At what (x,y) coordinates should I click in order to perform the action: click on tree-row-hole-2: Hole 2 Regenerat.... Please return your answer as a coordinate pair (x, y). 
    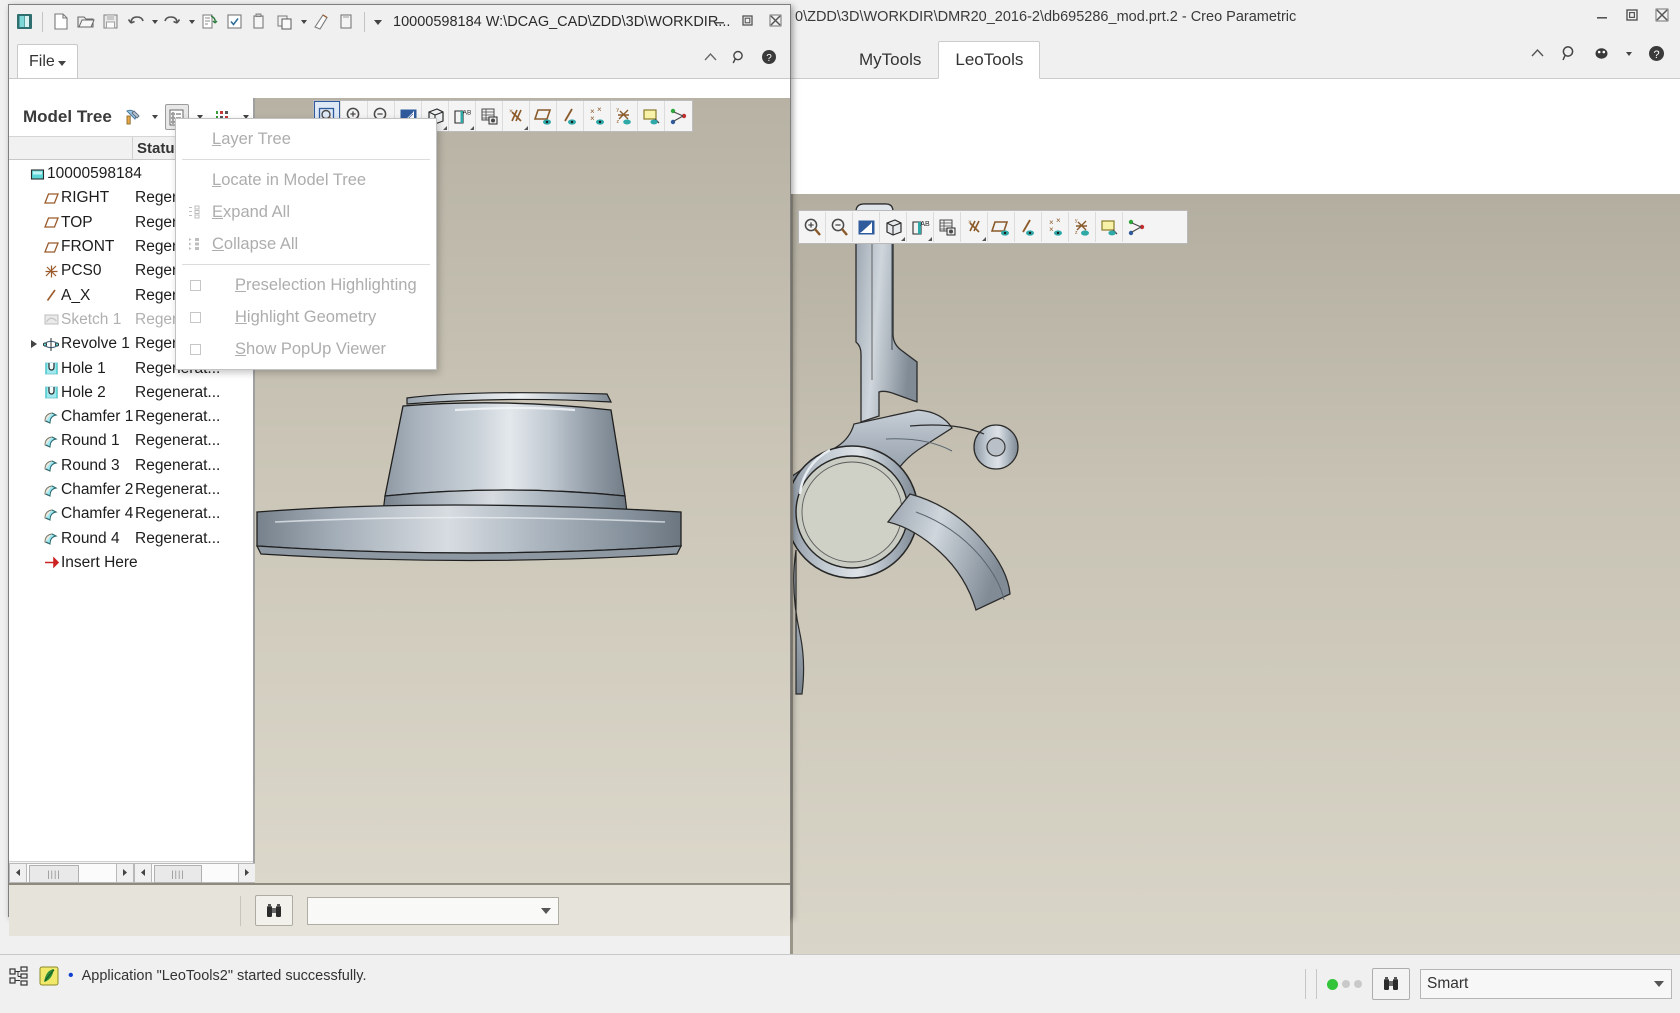
    Looking at the image, I should click on (131, 393).